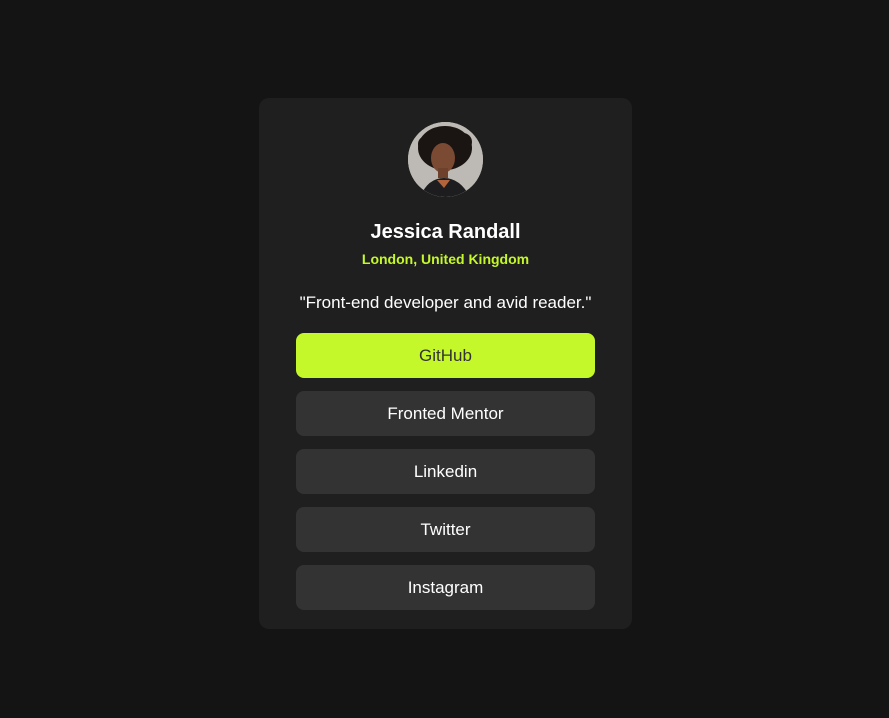 The height and width of the screenshot is (718, 889). What do you see at coordinates (445, 259) in the screenshot?
I see `profile-location: London, United Kingdom` at bounding box center [445, 259].